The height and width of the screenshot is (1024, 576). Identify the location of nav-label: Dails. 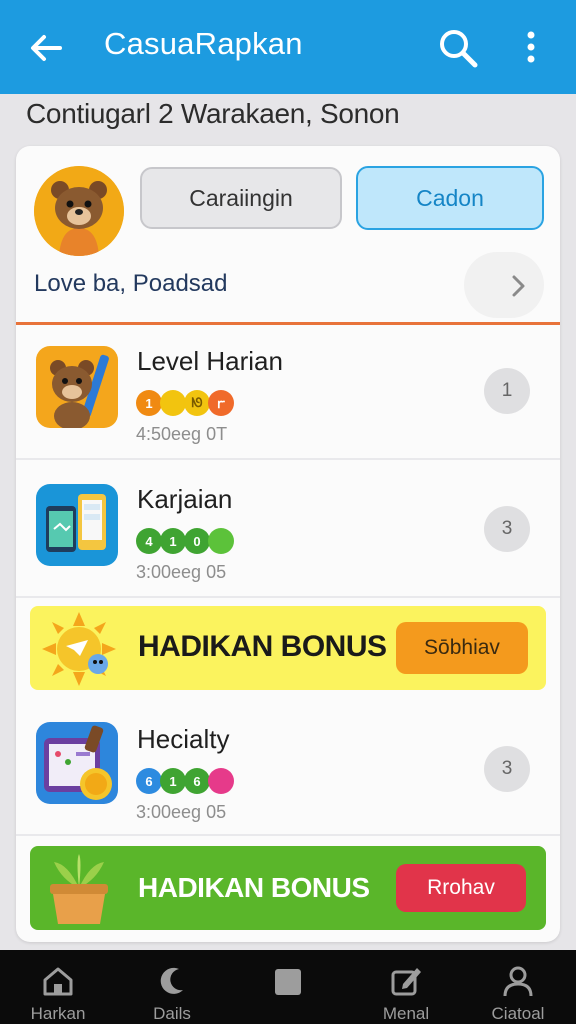
(172, 1013).